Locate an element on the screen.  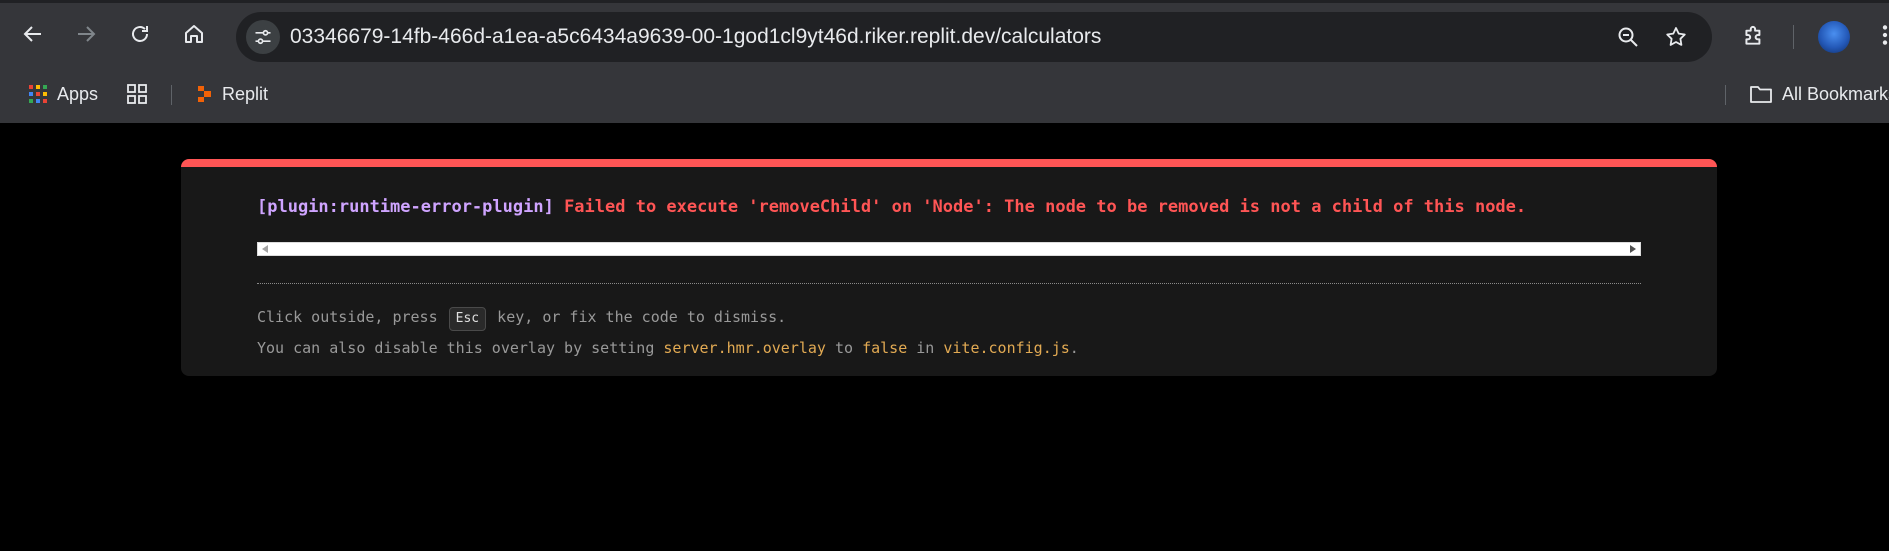
forward-button is located at coordinates (86, 34).